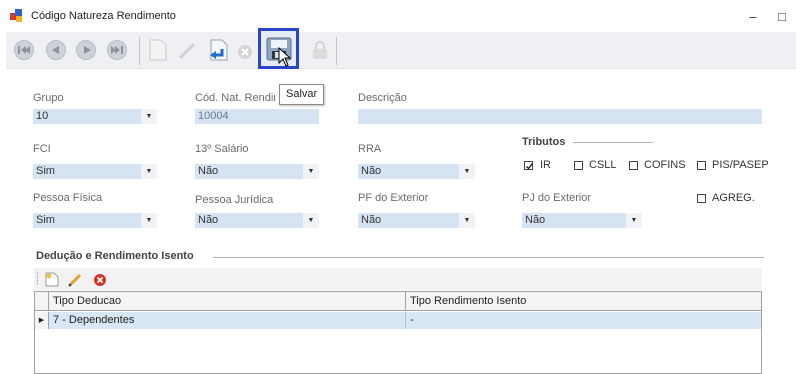 The image size is (805, 374). I want to click on pessoa-juridica-select: Não ▼, so click(257, 220).